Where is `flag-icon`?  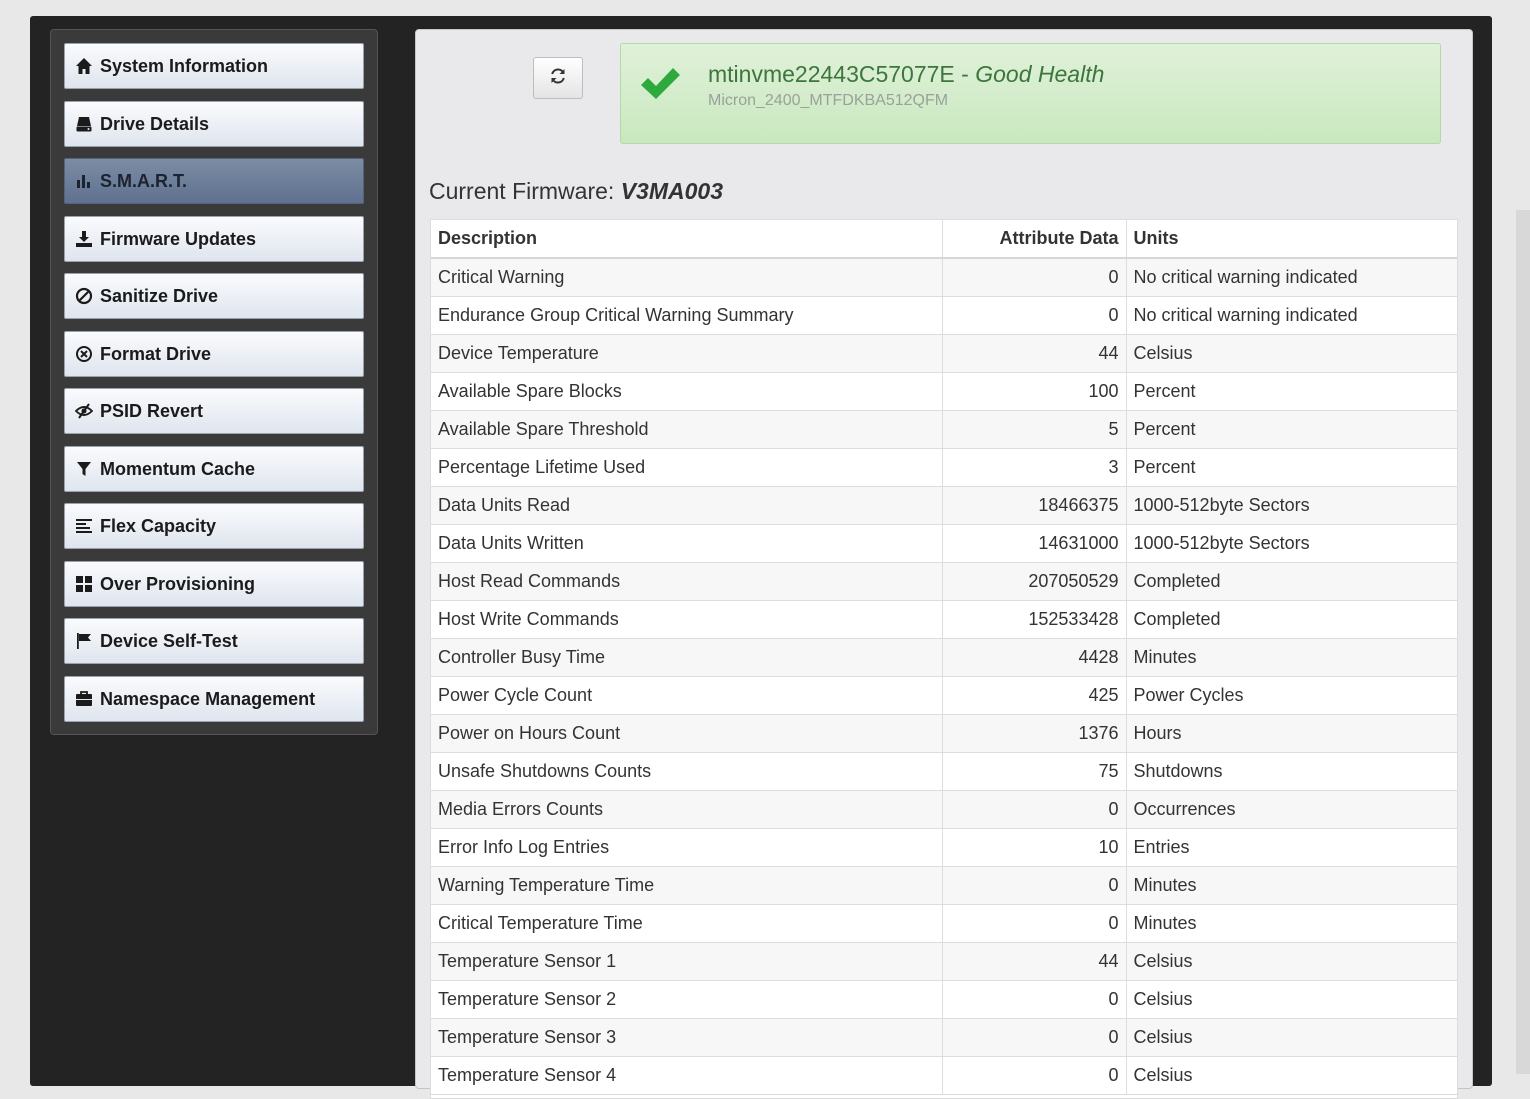
flag-icon is located at coordinates (84, 641).